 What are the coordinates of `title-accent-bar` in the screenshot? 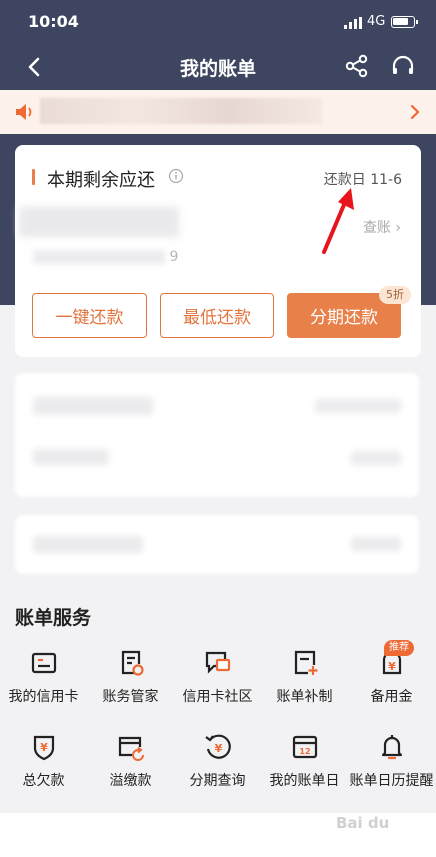 It's located at (33, 177).